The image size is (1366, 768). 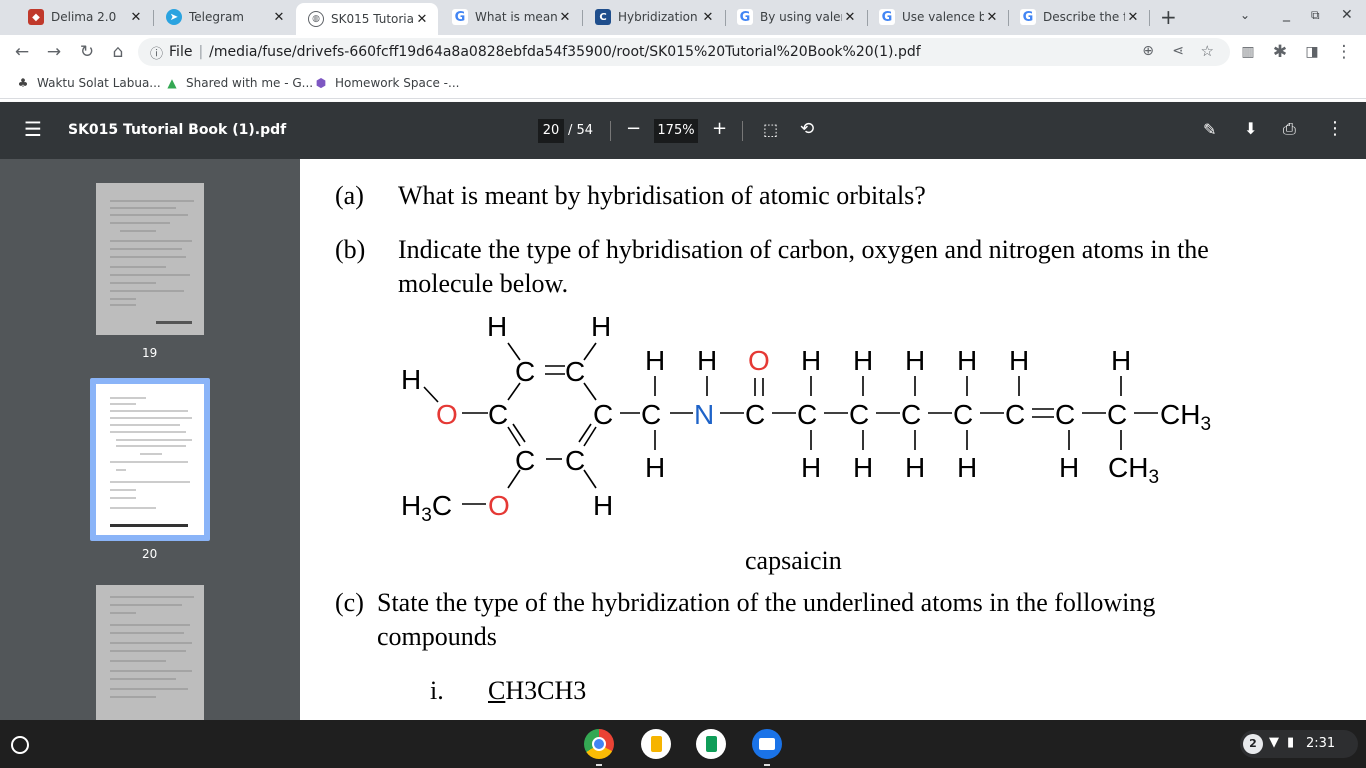 I want to click on minimize-button: _, so click(x=1286, y=14).